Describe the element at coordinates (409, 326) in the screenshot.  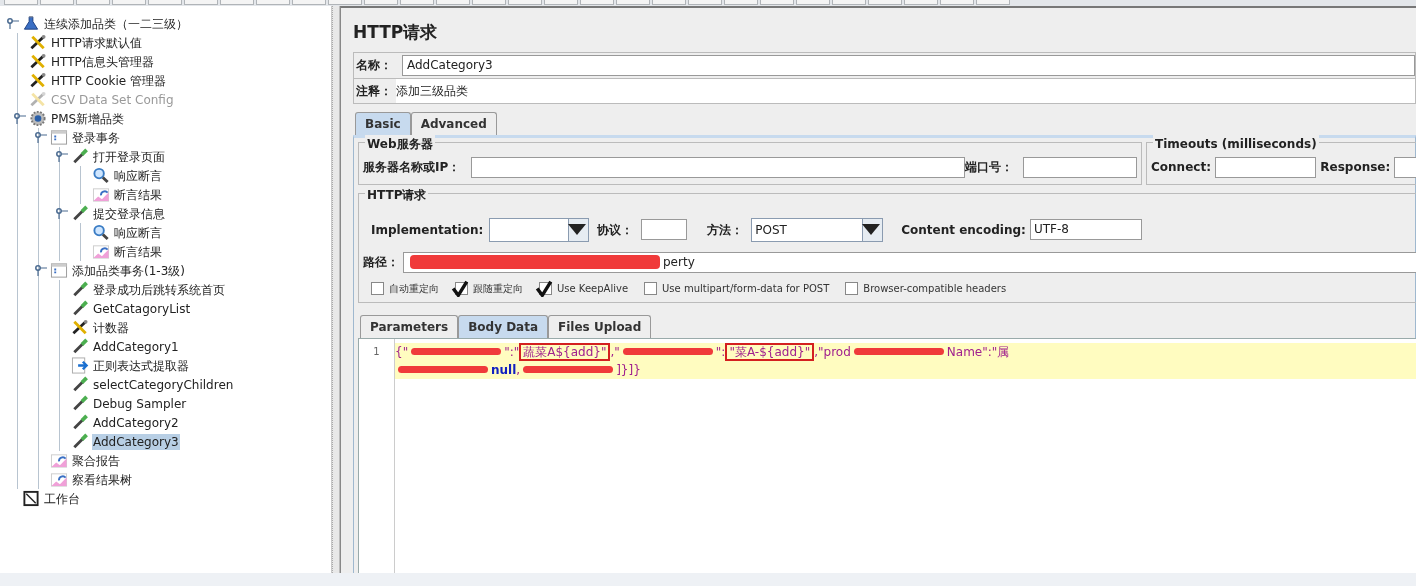
I see `tab: Parameters` at that location.